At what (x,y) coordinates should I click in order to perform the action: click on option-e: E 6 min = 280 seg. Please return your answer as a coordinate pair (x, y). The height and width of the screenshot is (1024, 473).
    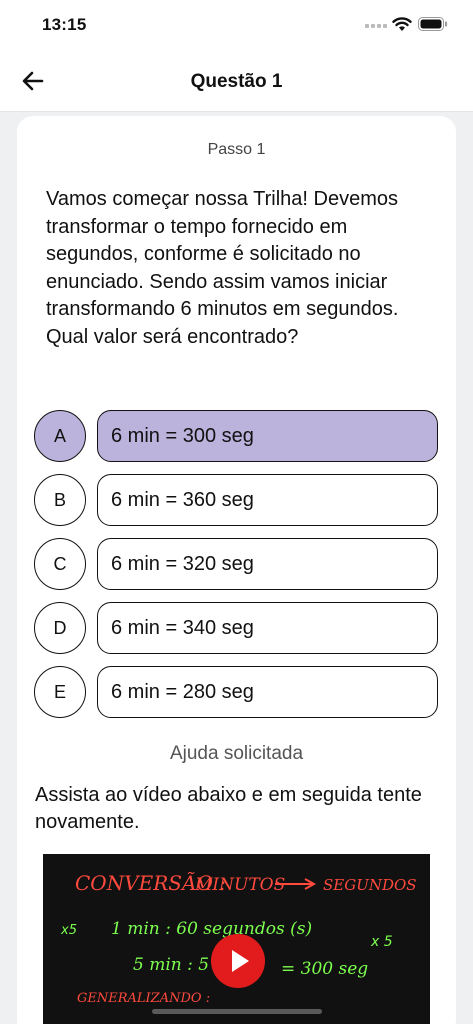
    Looking at the image, I should click on (236, 692).